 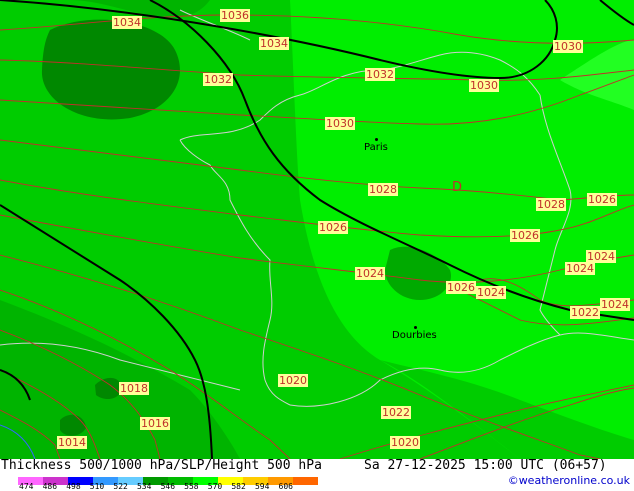 What do you see at coordinates (457, 187) in the screenshot?
I see `pressure-system-symbol: D` at bounding box center [457, 187].